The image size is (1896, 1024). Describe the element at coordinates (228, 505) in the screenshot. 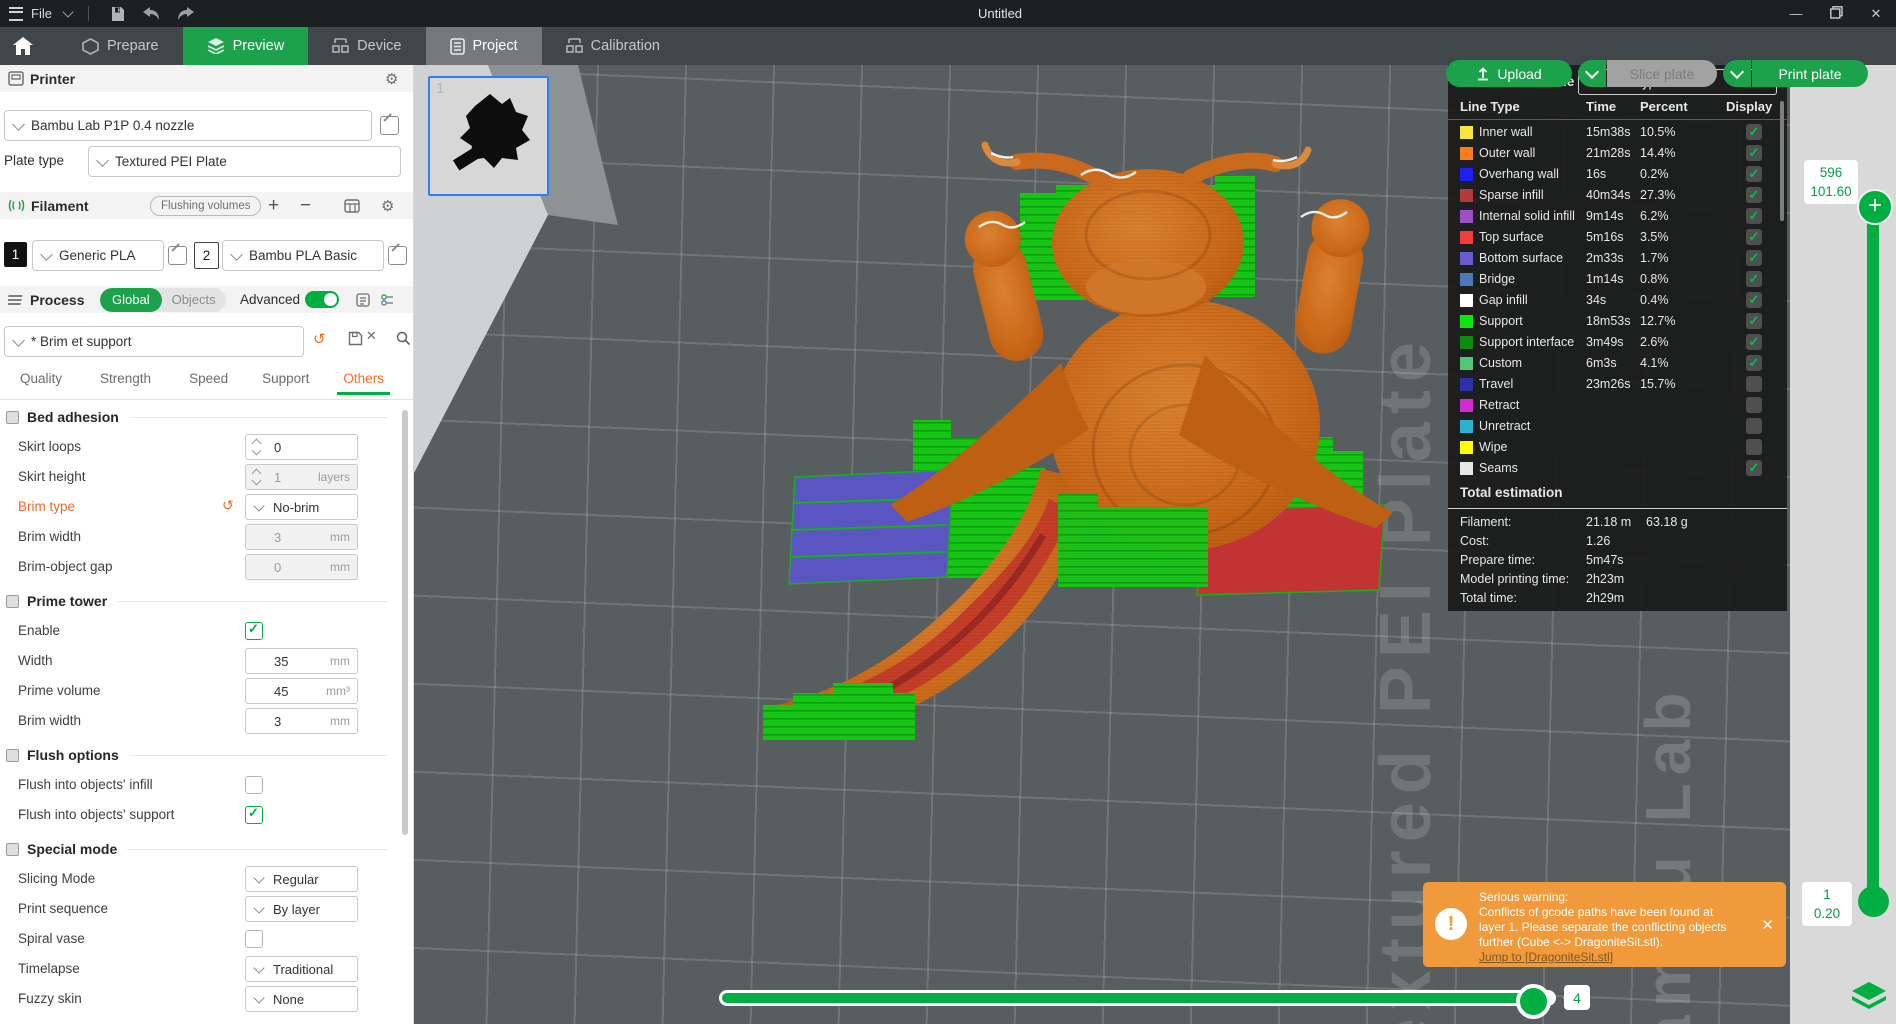

I see `reset-param-icon: ↺` at that location.